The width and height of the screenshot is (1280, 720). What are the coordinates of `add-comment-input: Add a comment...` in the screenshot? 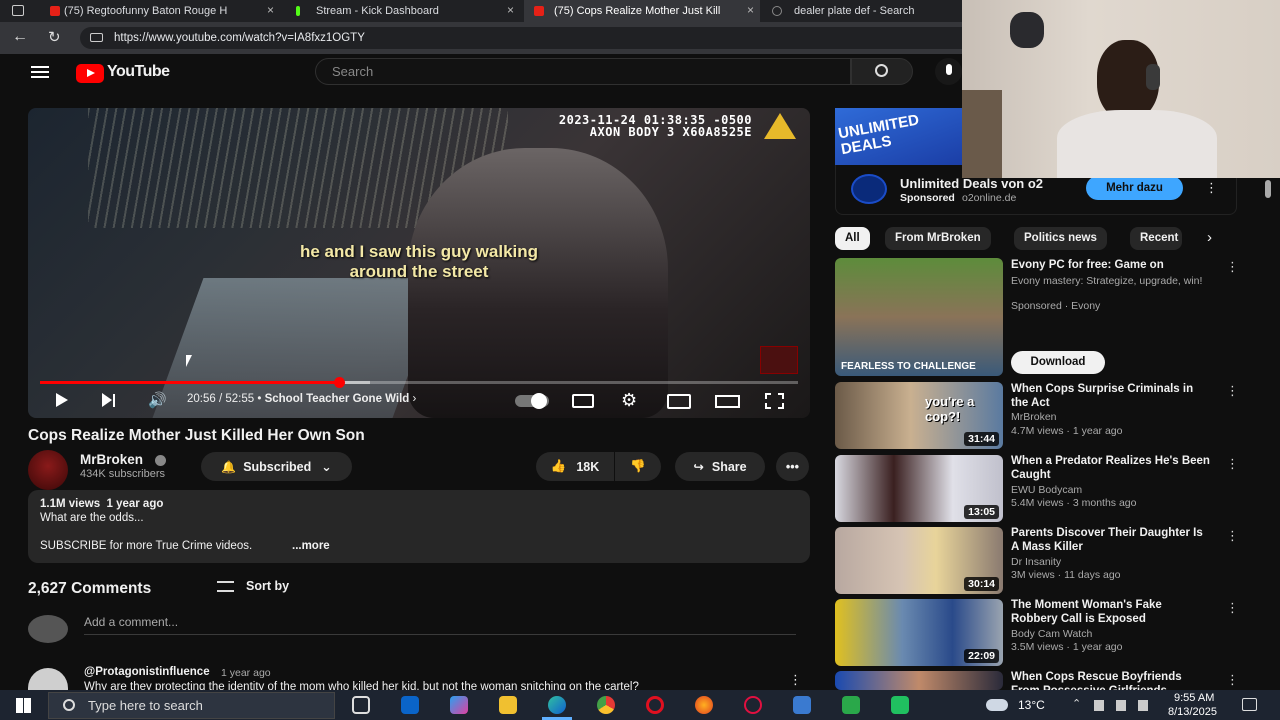 It's located at (440, 625).